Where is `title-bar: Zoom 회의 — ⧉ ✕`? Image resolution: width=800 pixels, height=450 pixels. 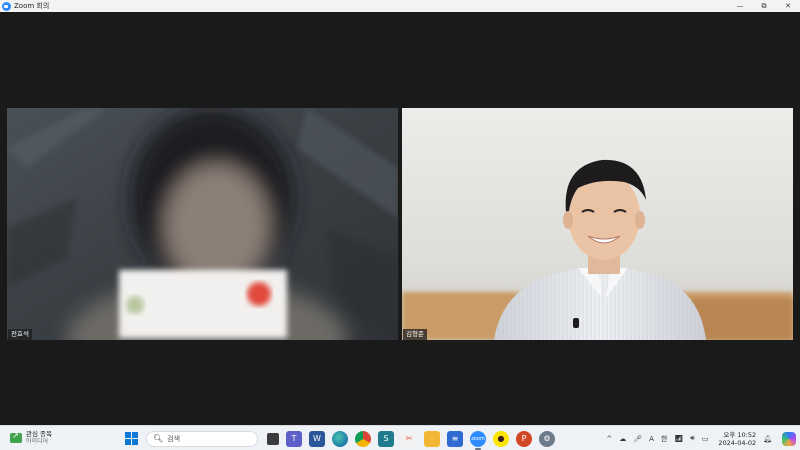 title-bar: Zoom 회의 — ⧉ ✕ is located at coordinates (400, 6).